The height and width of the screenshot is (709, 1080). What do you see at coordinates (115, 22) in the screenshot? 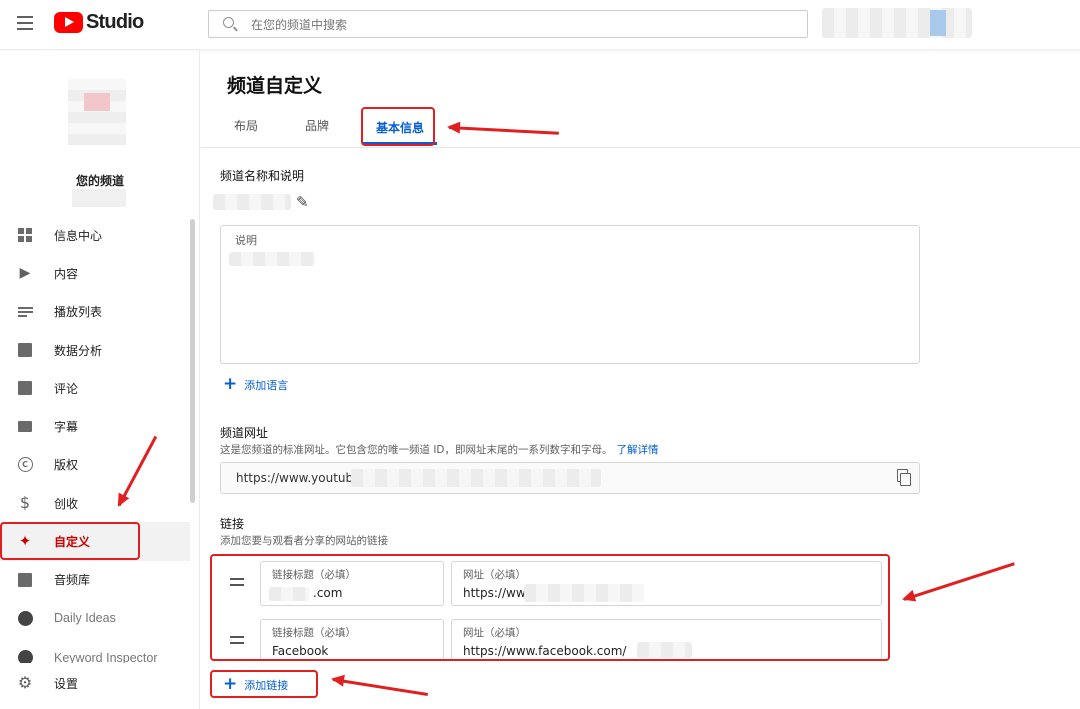
I see `logo-text: Studio` at bounding box center [115, 22].